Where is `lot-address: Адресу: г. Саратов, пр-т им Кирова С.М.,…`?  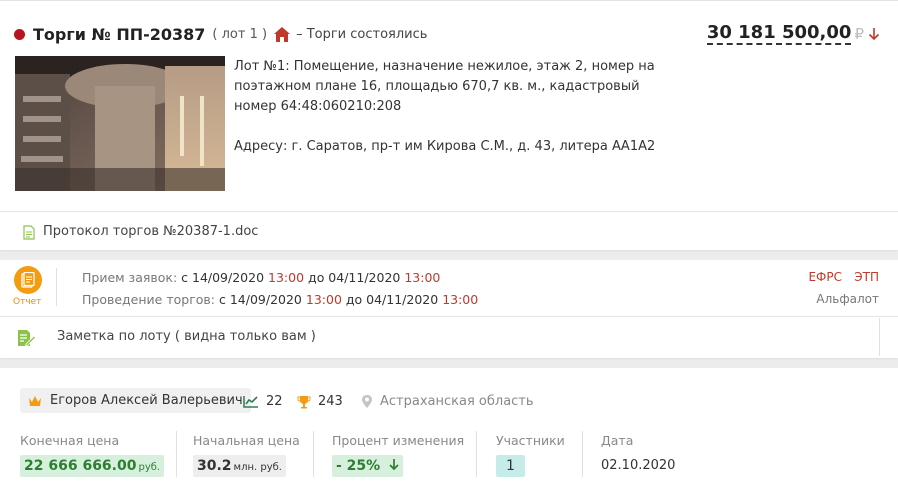 lot-address: Адресу: г. Саратов, пр-т им Кирова С.М.,… is located at coordinates (445, 146).